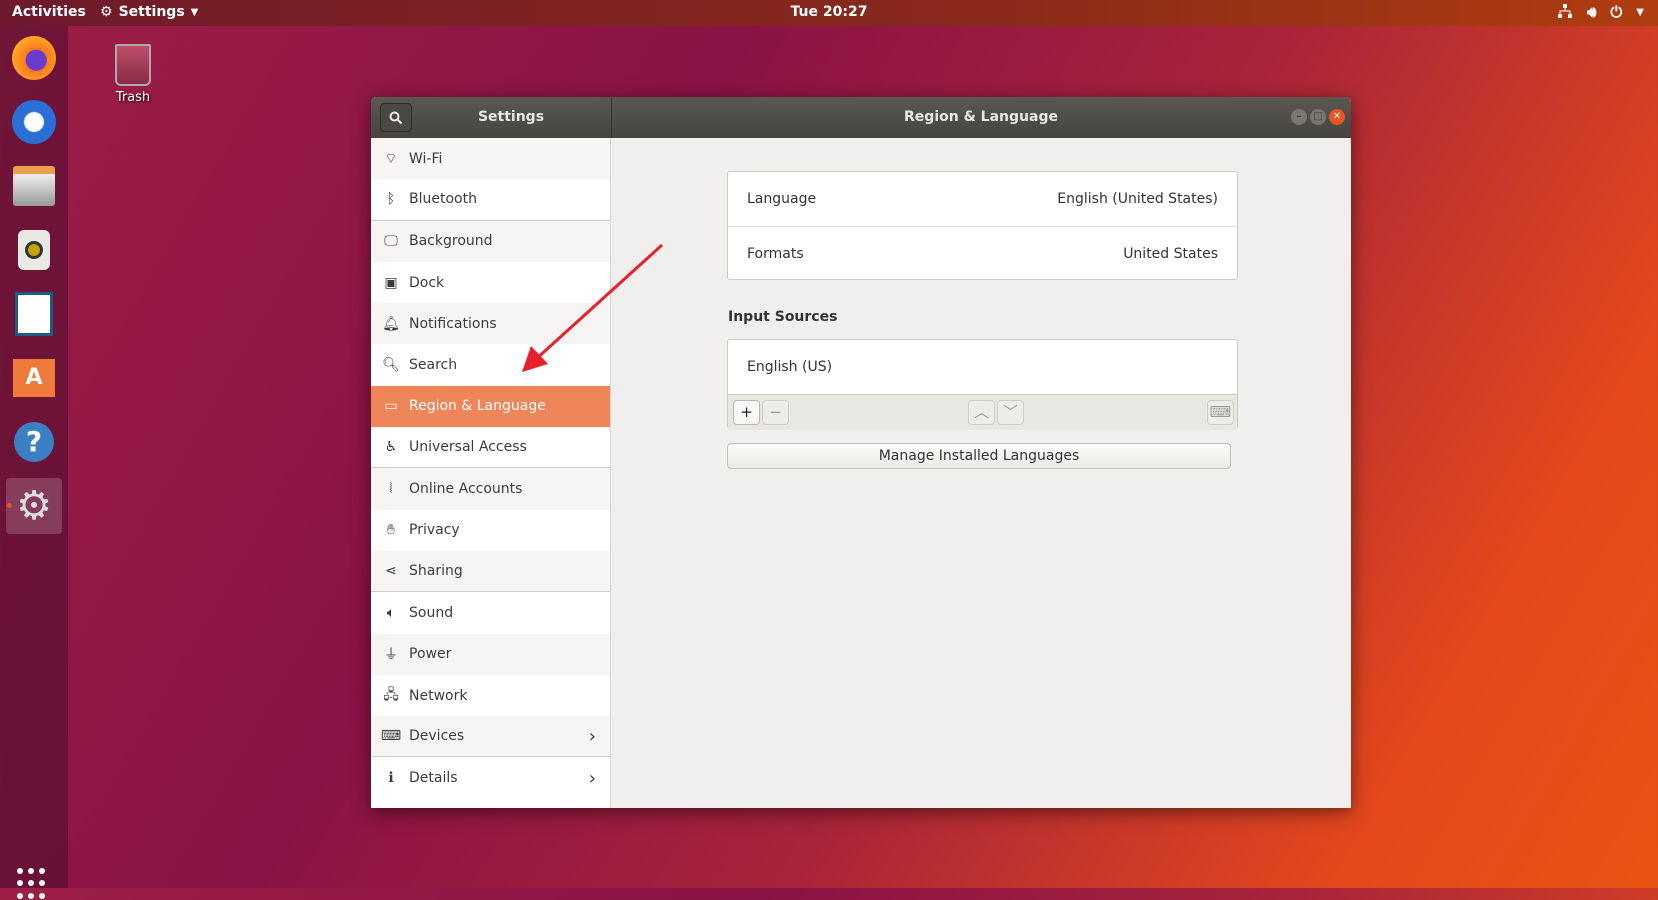 The height and width of the screenshot is (900, 1658). Describe the element at coordinates (490, 777) in the screenshot. I see `sidebar-item-details: ℹ Details ›` at that location.